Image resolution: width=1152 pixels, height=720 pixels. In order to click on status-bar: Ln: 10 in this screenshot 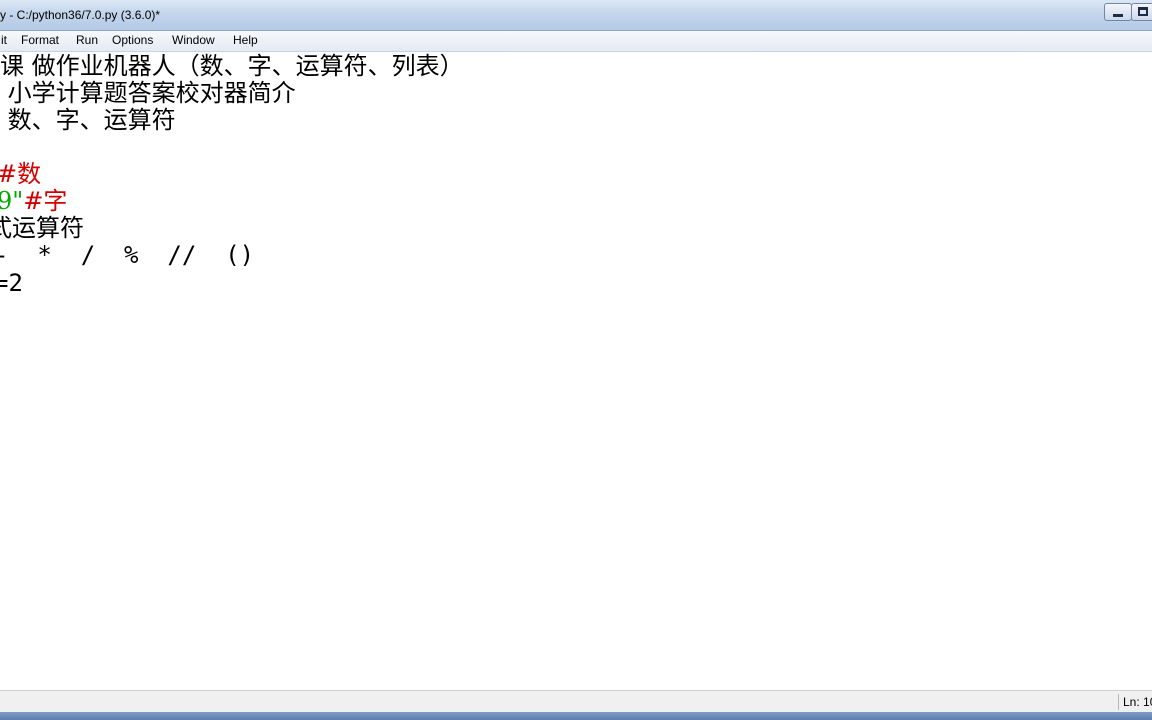, I will do `click(576, 701)`.